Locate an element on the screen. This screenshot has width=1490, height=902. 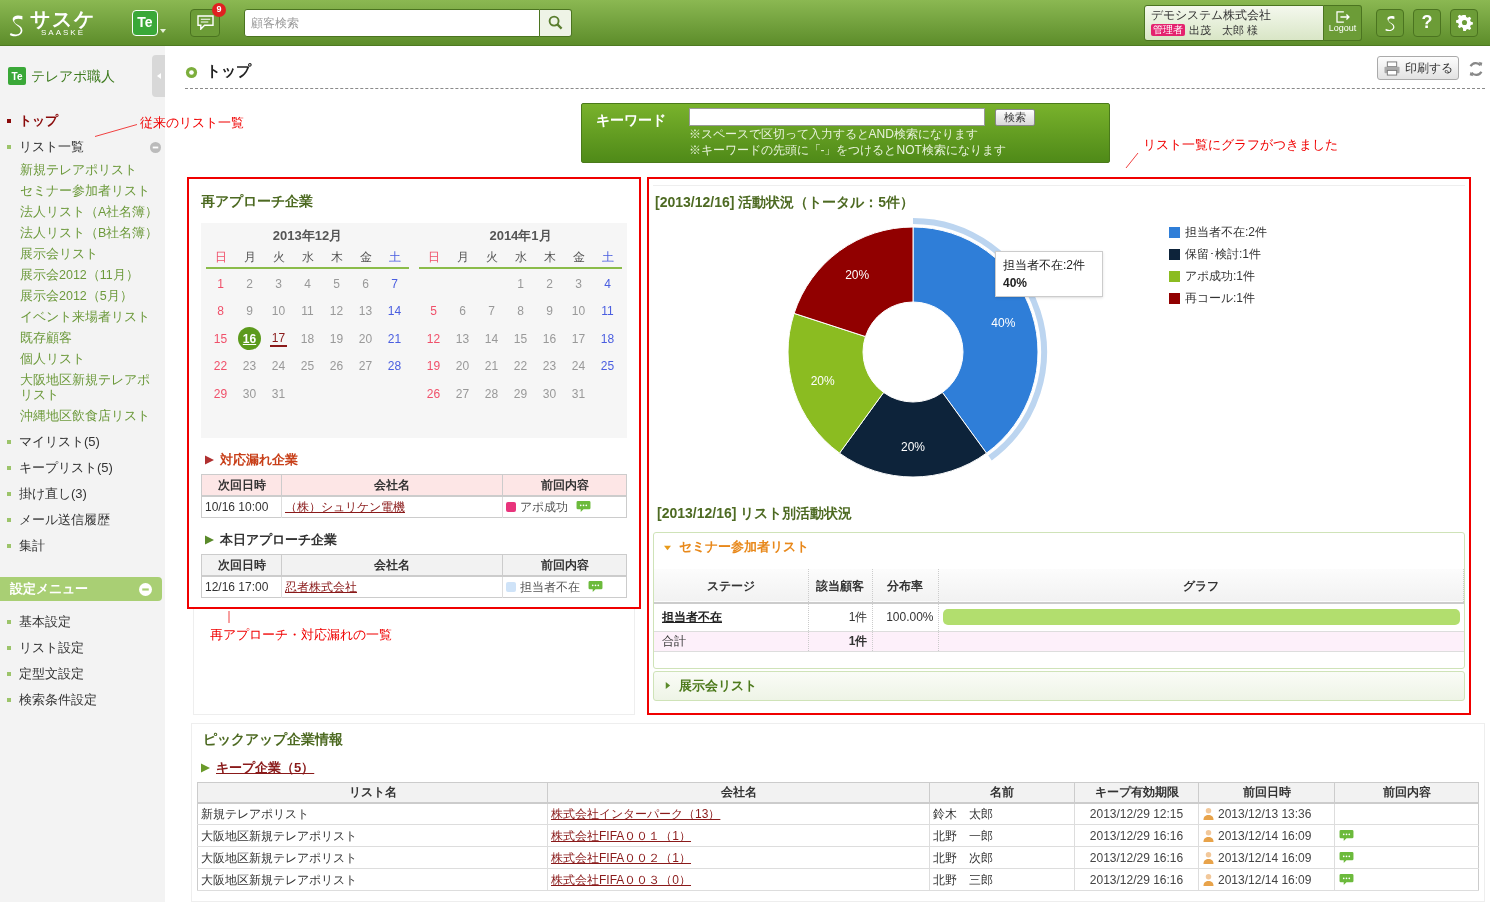
nav-subitem: 法人リスト（A社名簿） is located at coordinates (82, 212).